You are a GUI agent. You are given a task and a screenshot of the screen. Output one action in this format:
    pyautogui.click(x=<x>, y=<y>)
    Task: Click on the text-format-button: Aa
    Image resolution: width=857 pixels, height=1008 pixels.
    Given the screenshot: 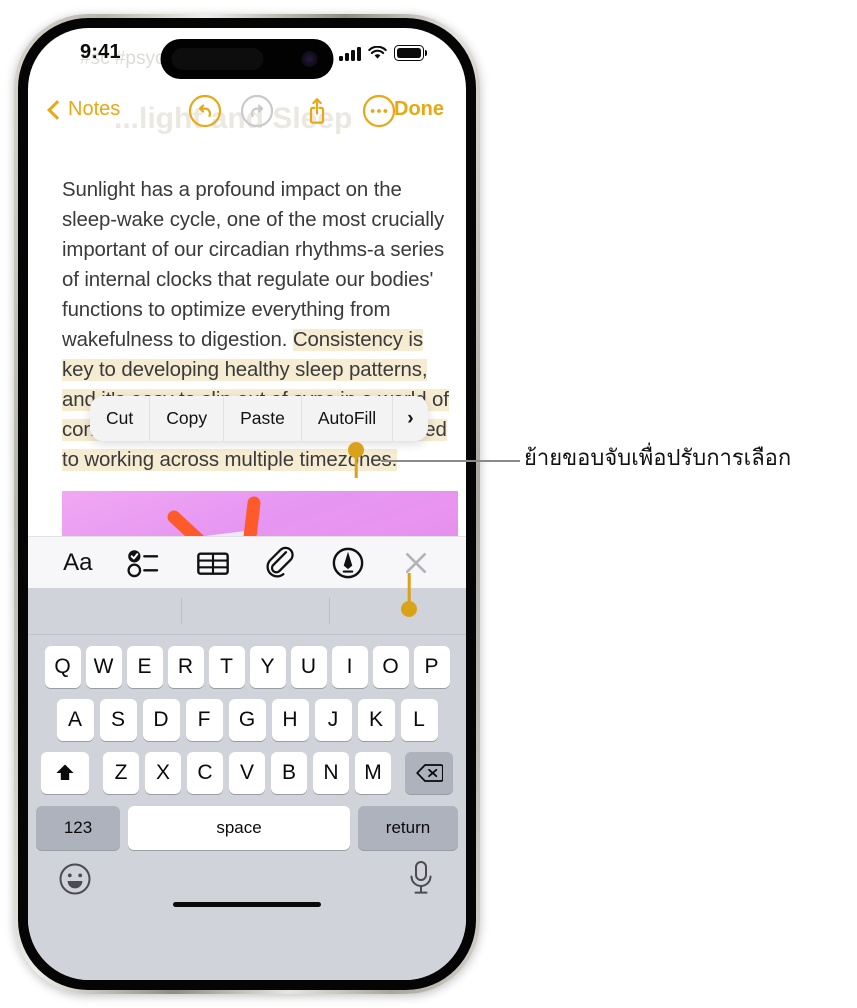 What is the action you would take?
    pyautogui.click(x=78, y=563)
    